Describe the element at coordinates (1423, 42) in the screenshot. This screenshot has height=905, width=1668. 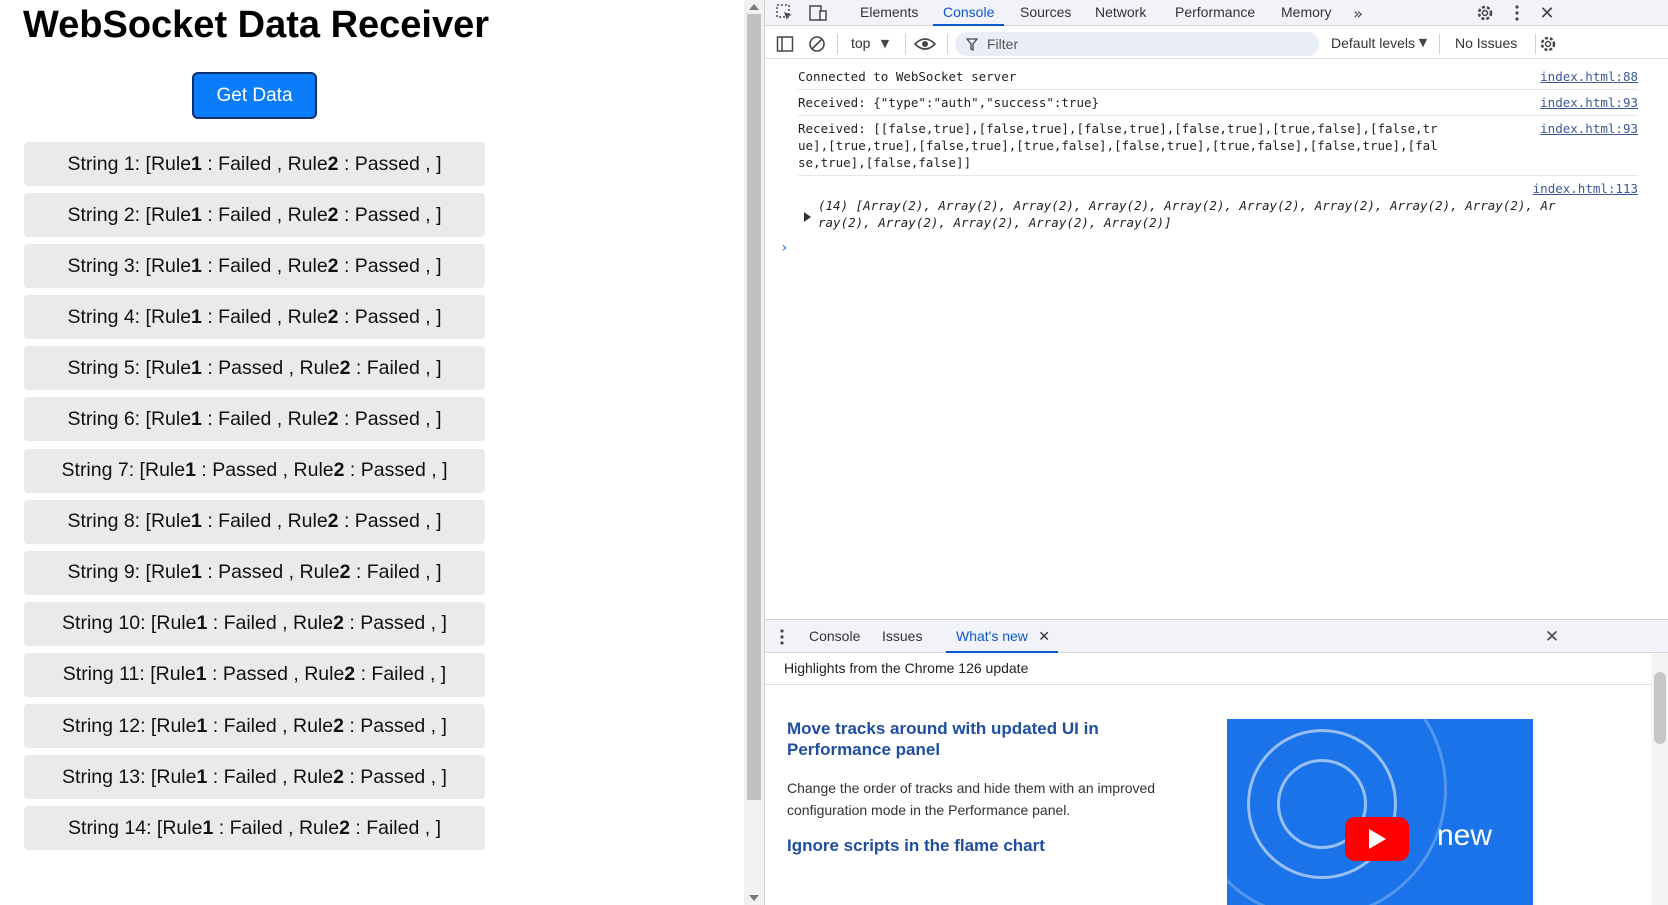
I see `levels-dropdown-icon: ▼` at that location.